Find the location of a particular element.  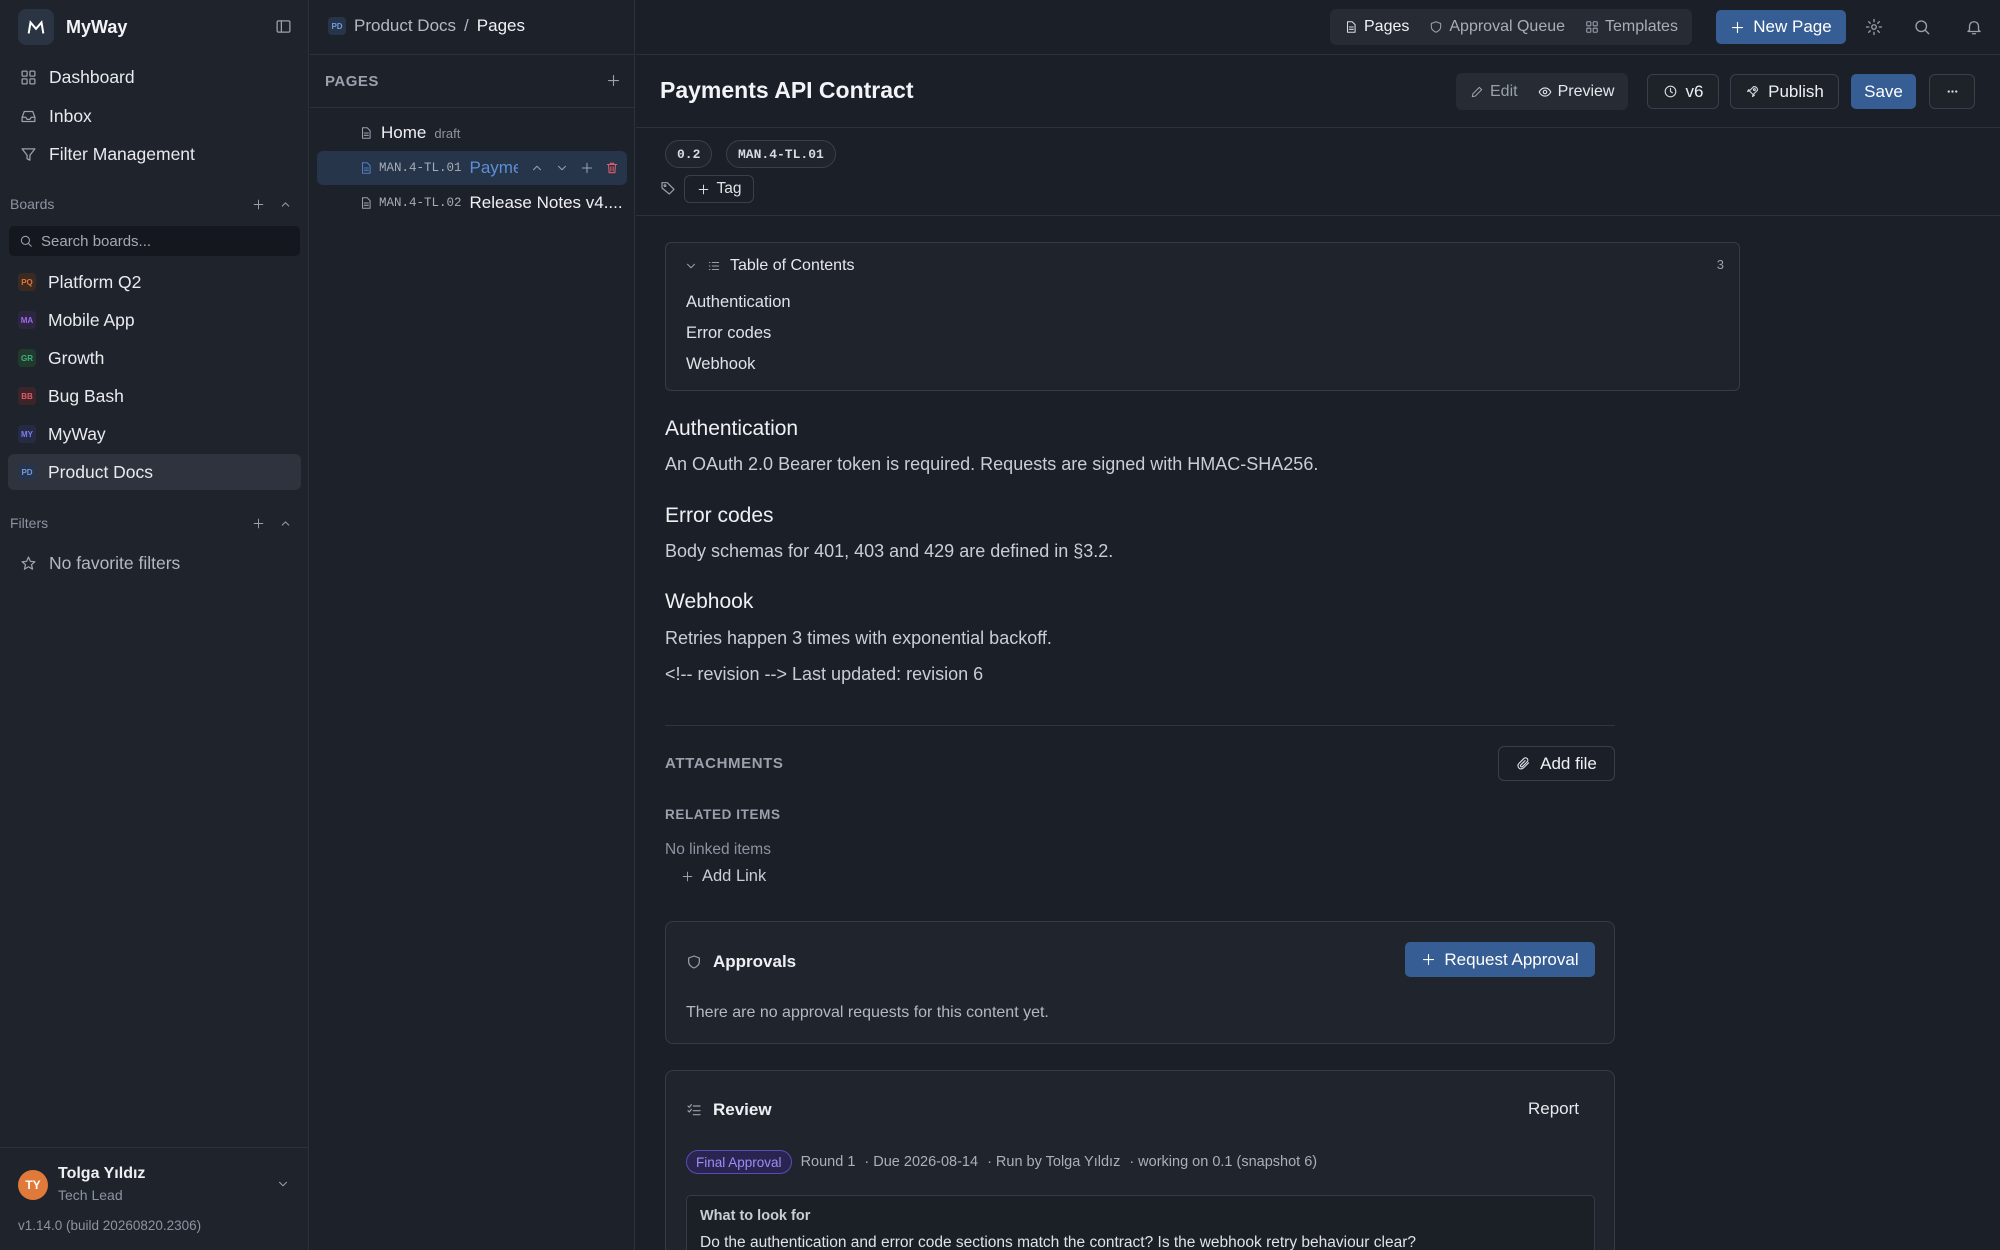

save-button: Save is located at coordinates (1883, 91).